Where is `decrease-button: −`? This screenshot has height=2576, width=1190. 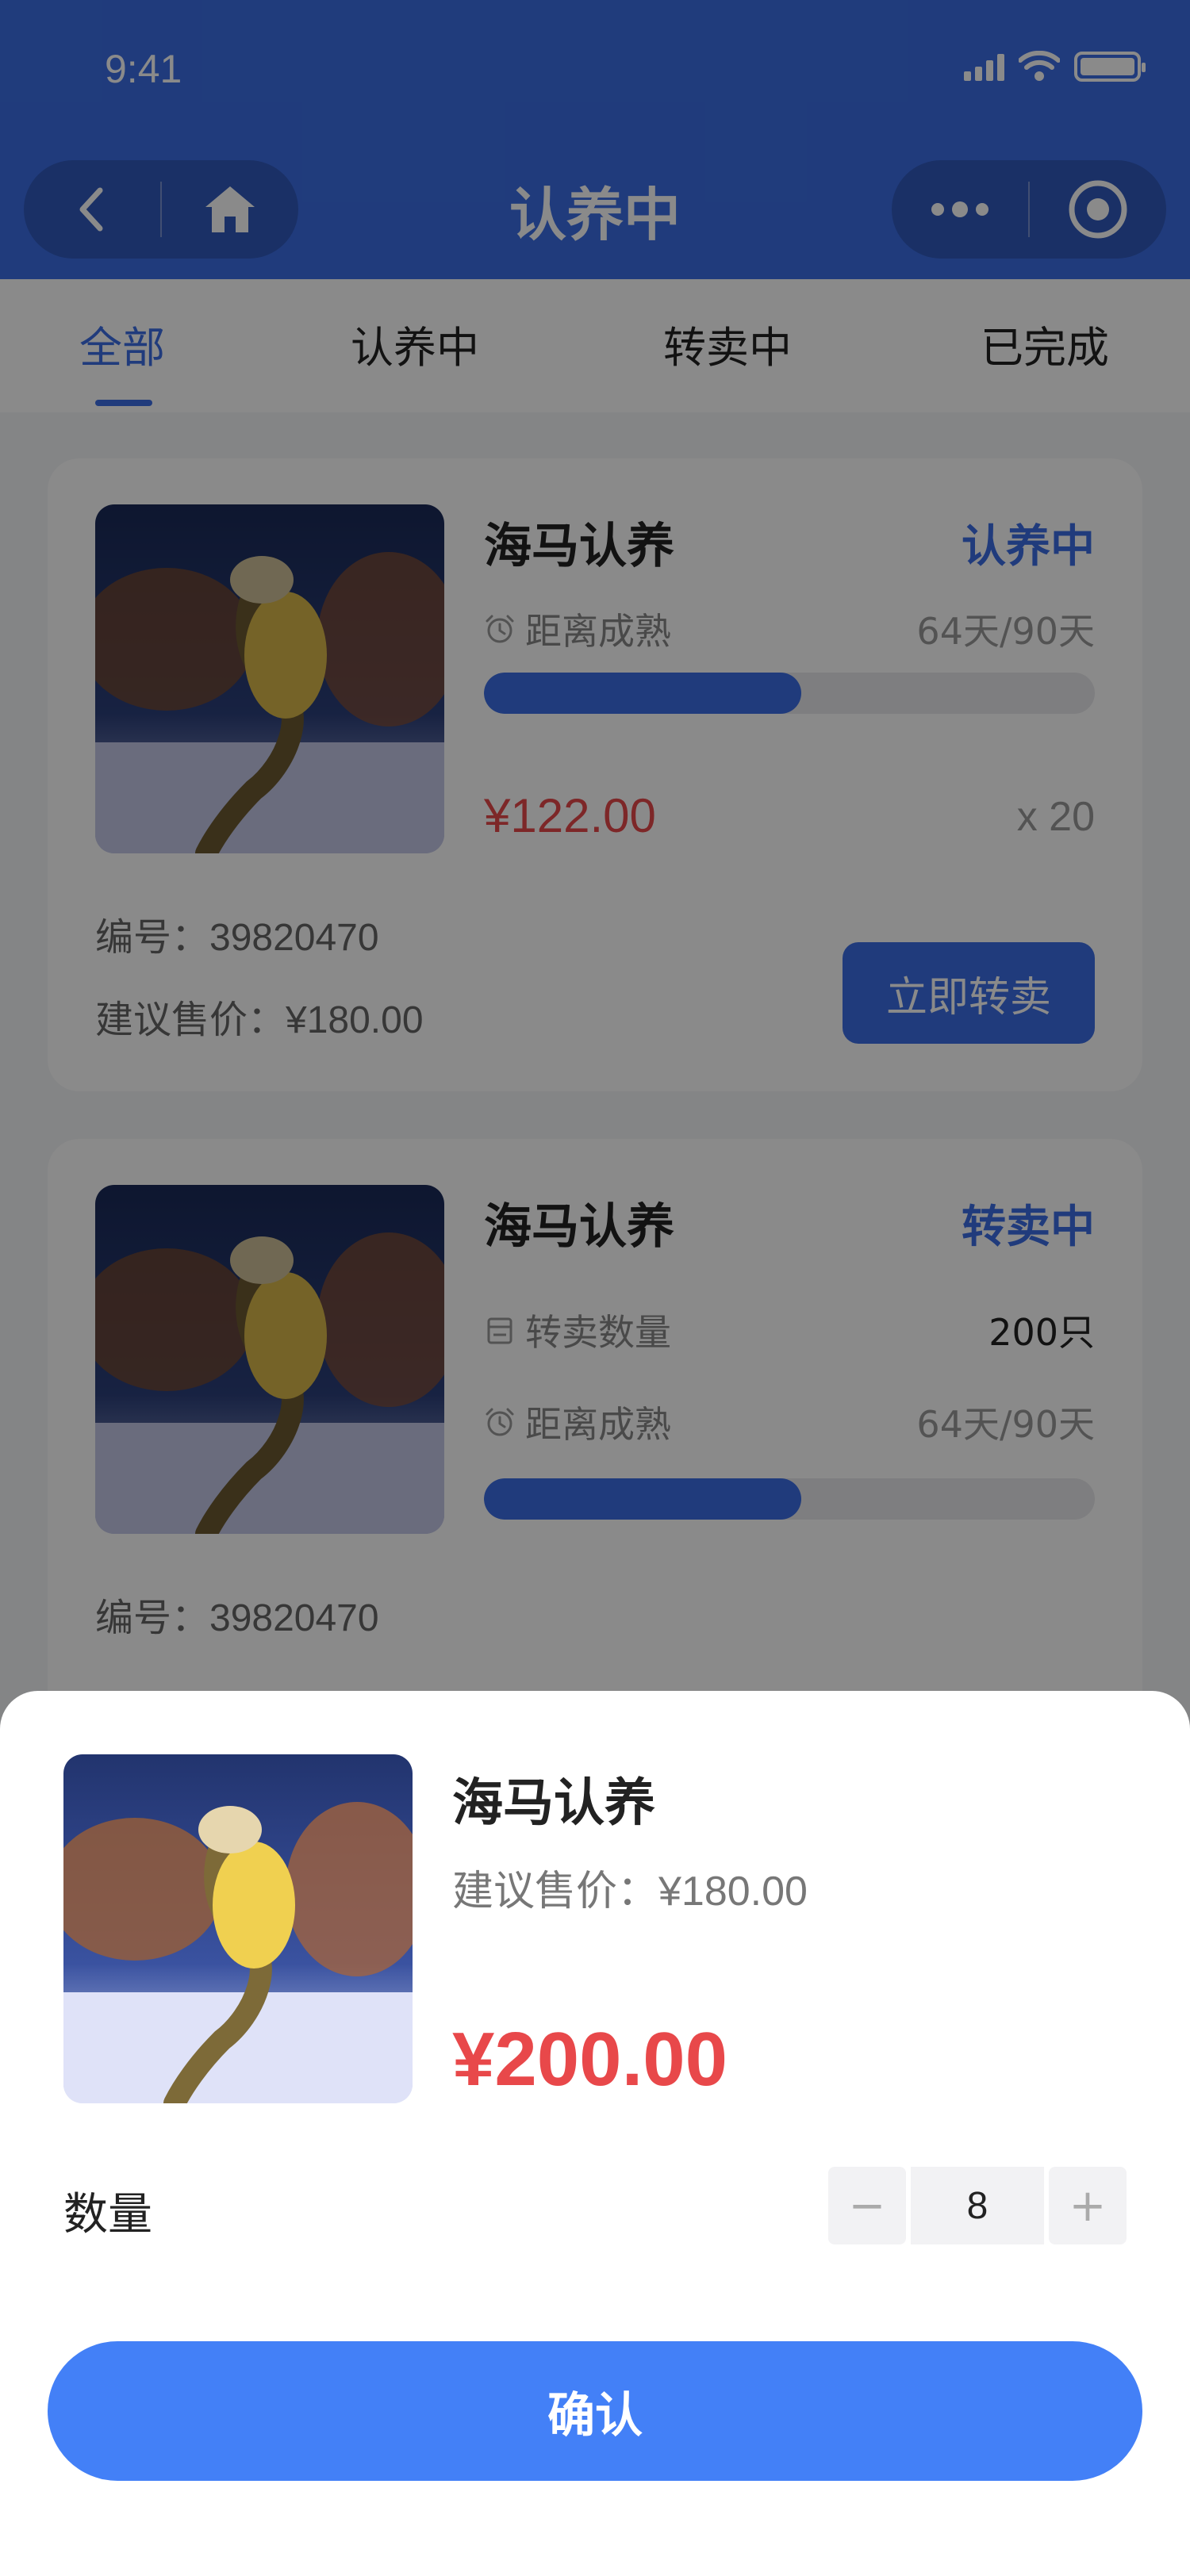 decrease-button: − is located at coordinates (867, 2205).